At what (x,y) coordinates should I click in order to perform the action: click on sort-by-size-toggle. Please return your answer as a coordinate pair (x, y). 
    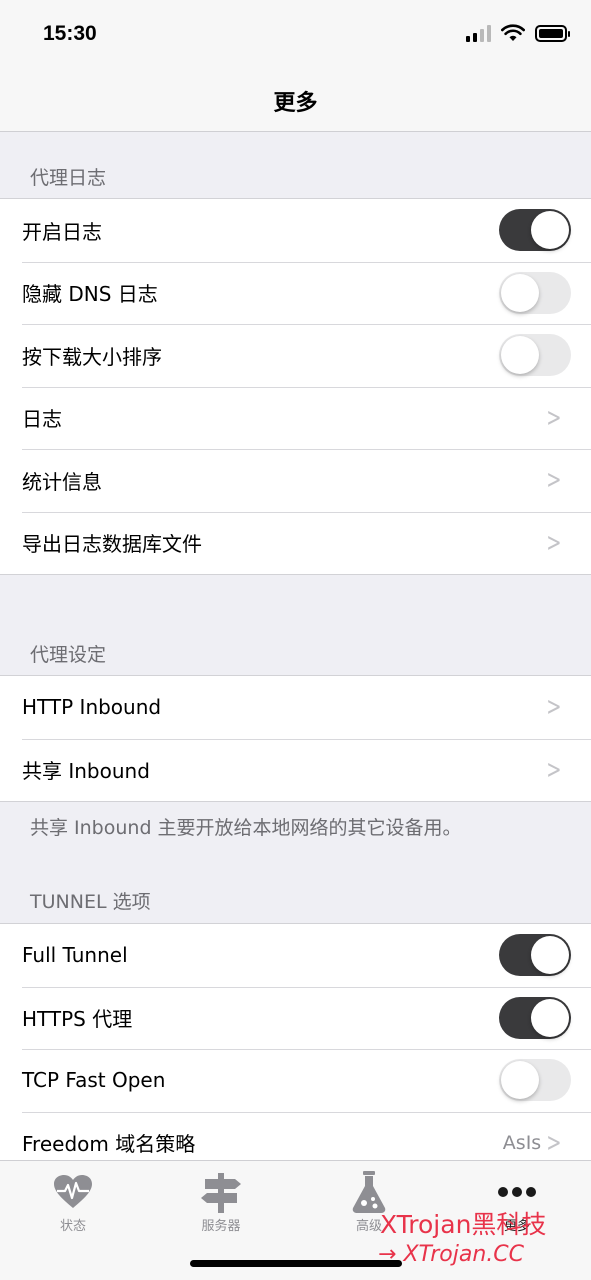
    Looking at the image, I should click on (535, 355).